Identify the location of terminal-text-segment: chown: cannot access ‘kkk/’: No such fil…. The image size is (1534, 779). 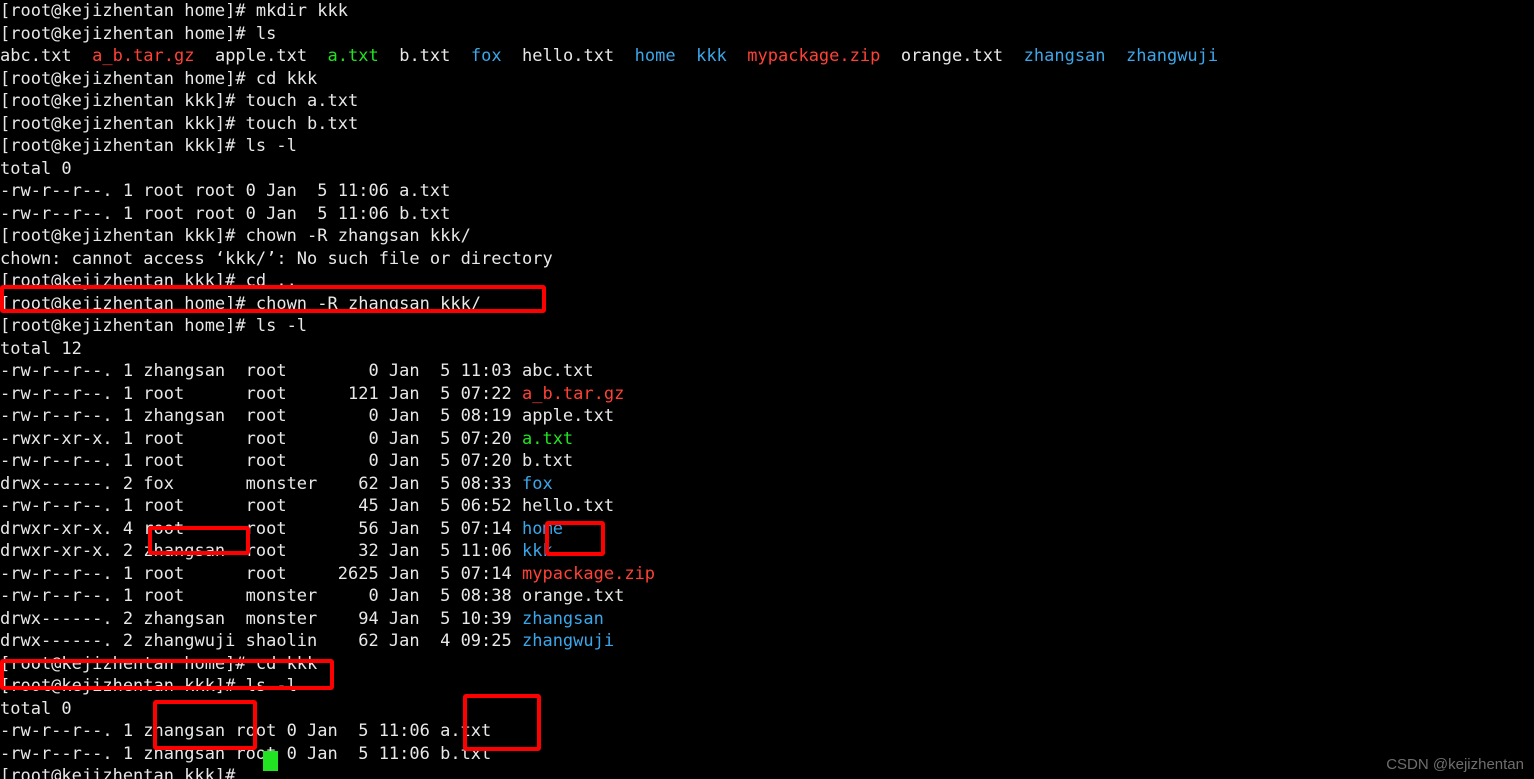
(276, 258).